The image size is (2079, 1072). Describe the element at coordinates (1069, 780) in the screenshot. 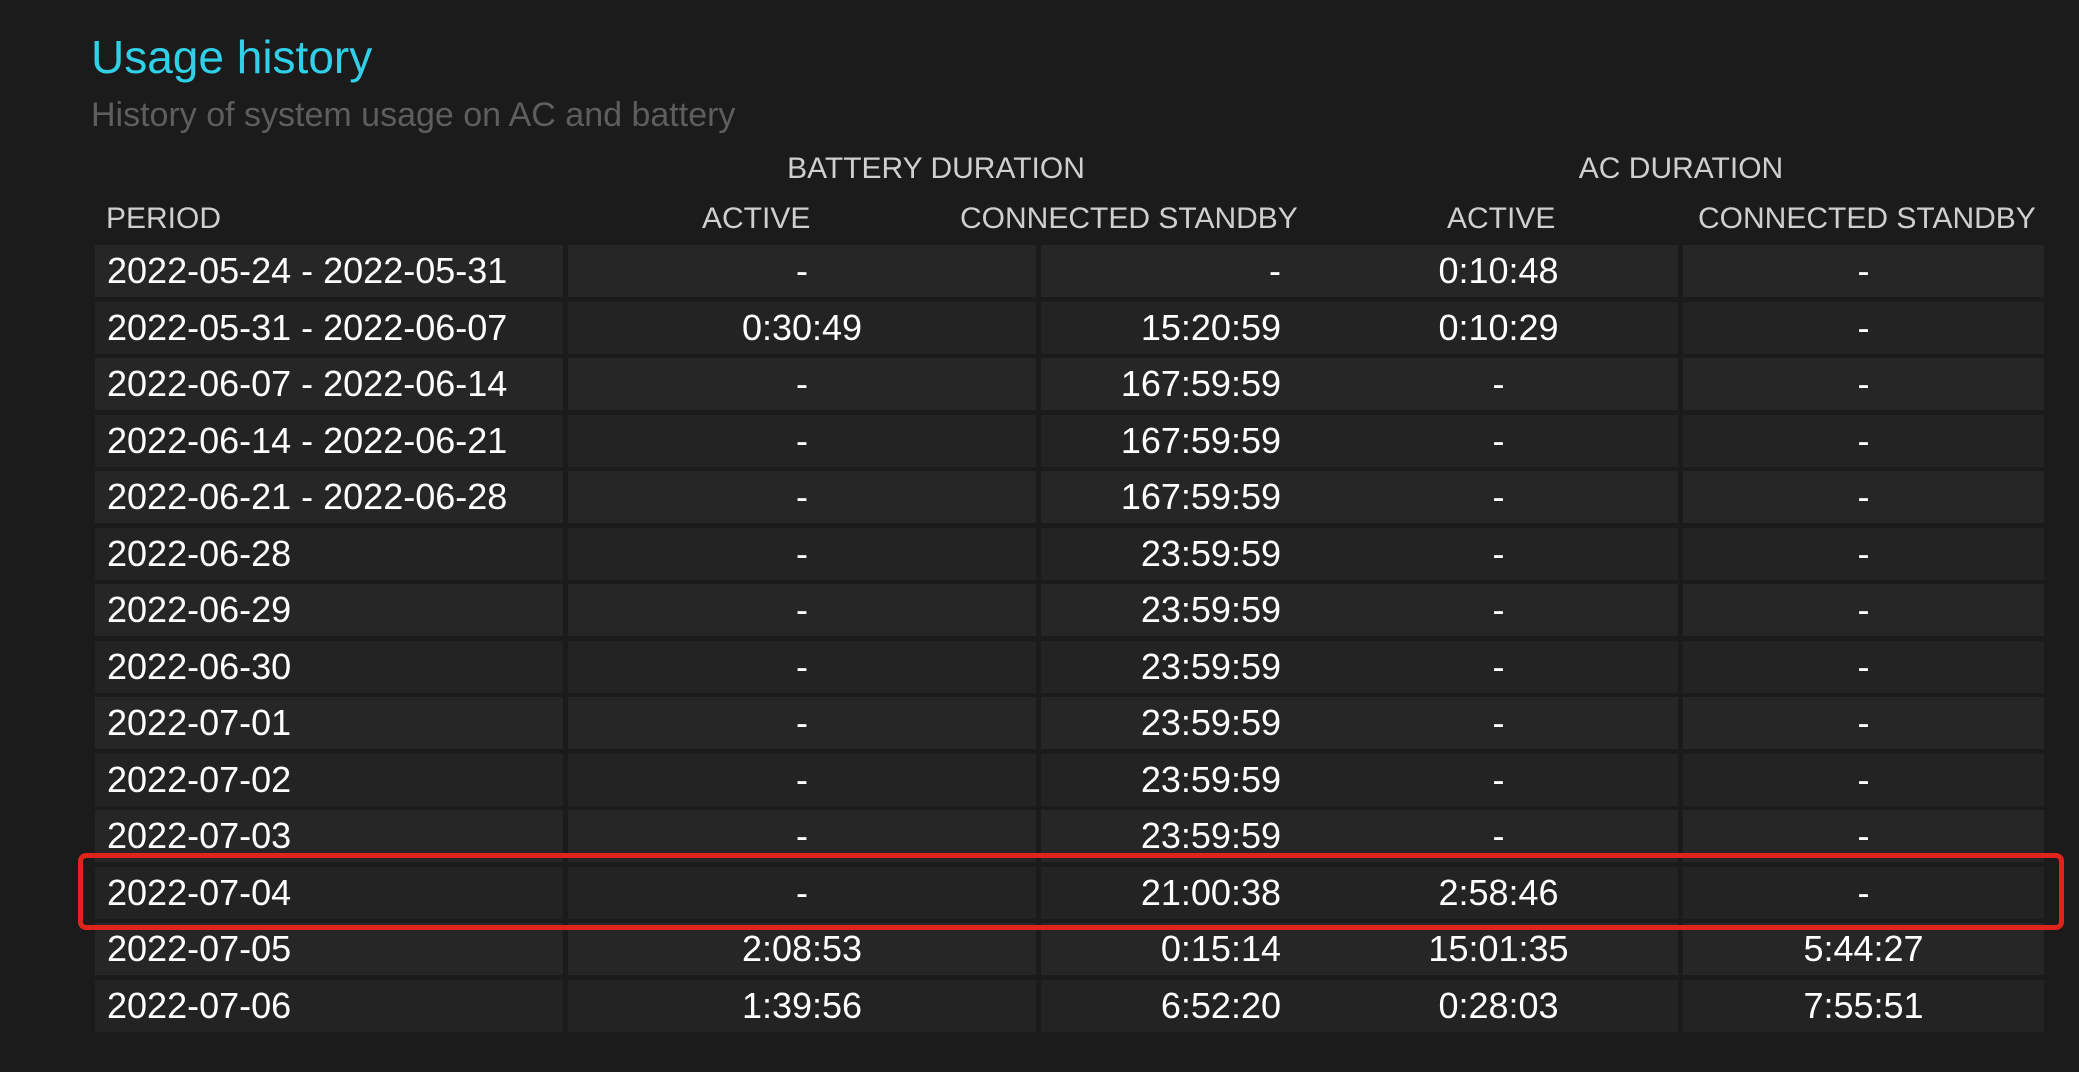

I see `table-row: 2022-07-02-23:59:59- -` at that location.